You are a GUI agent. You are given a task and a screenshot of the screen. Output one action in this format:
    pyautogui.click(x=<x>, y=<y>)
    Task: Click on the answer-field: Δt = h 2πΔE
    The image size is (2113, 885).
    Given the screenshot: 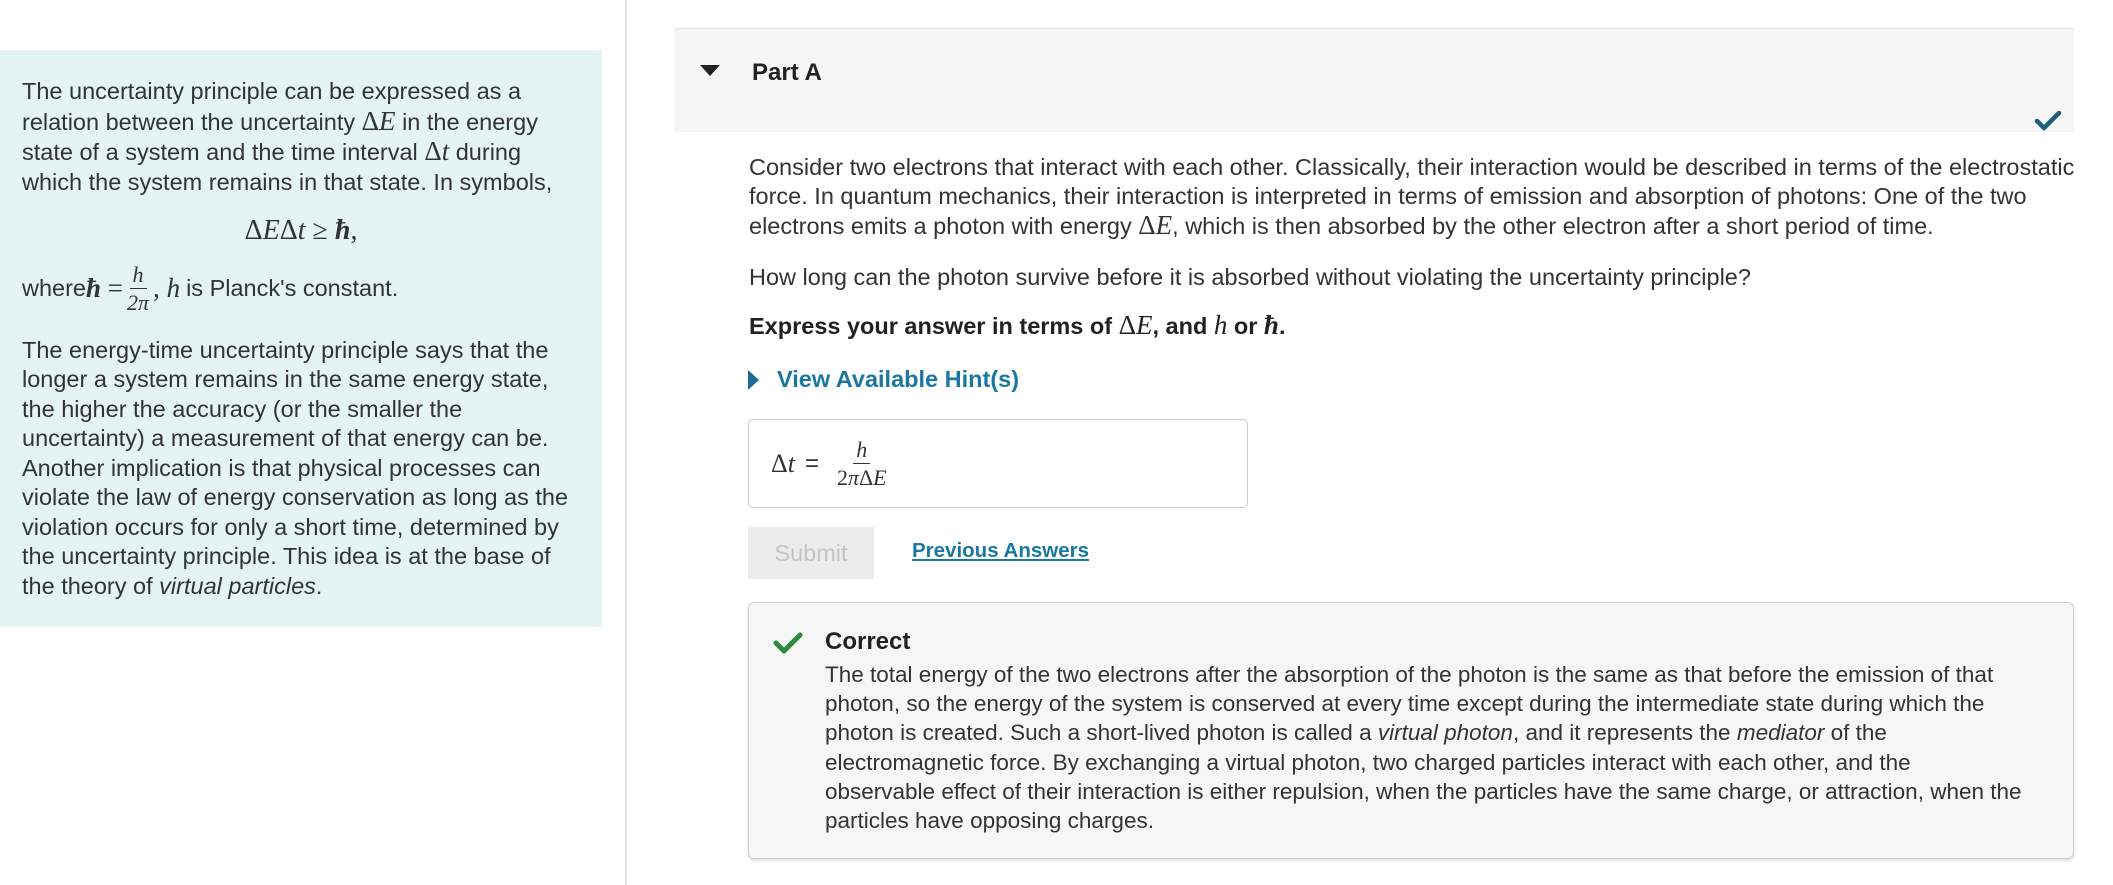 What is the action you would take?
    pyautogui.click(x=998, y=463)
    